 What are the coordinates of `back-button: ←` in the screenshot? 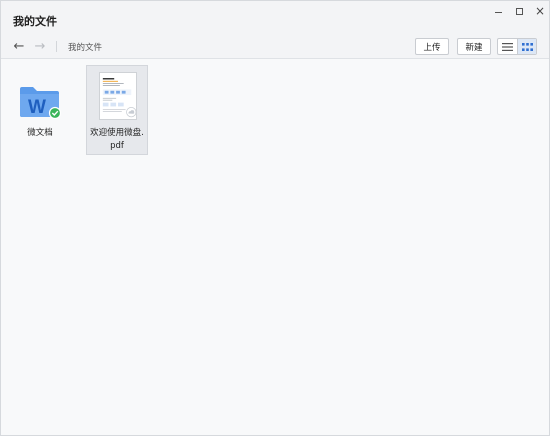 It's located at (19, 46).